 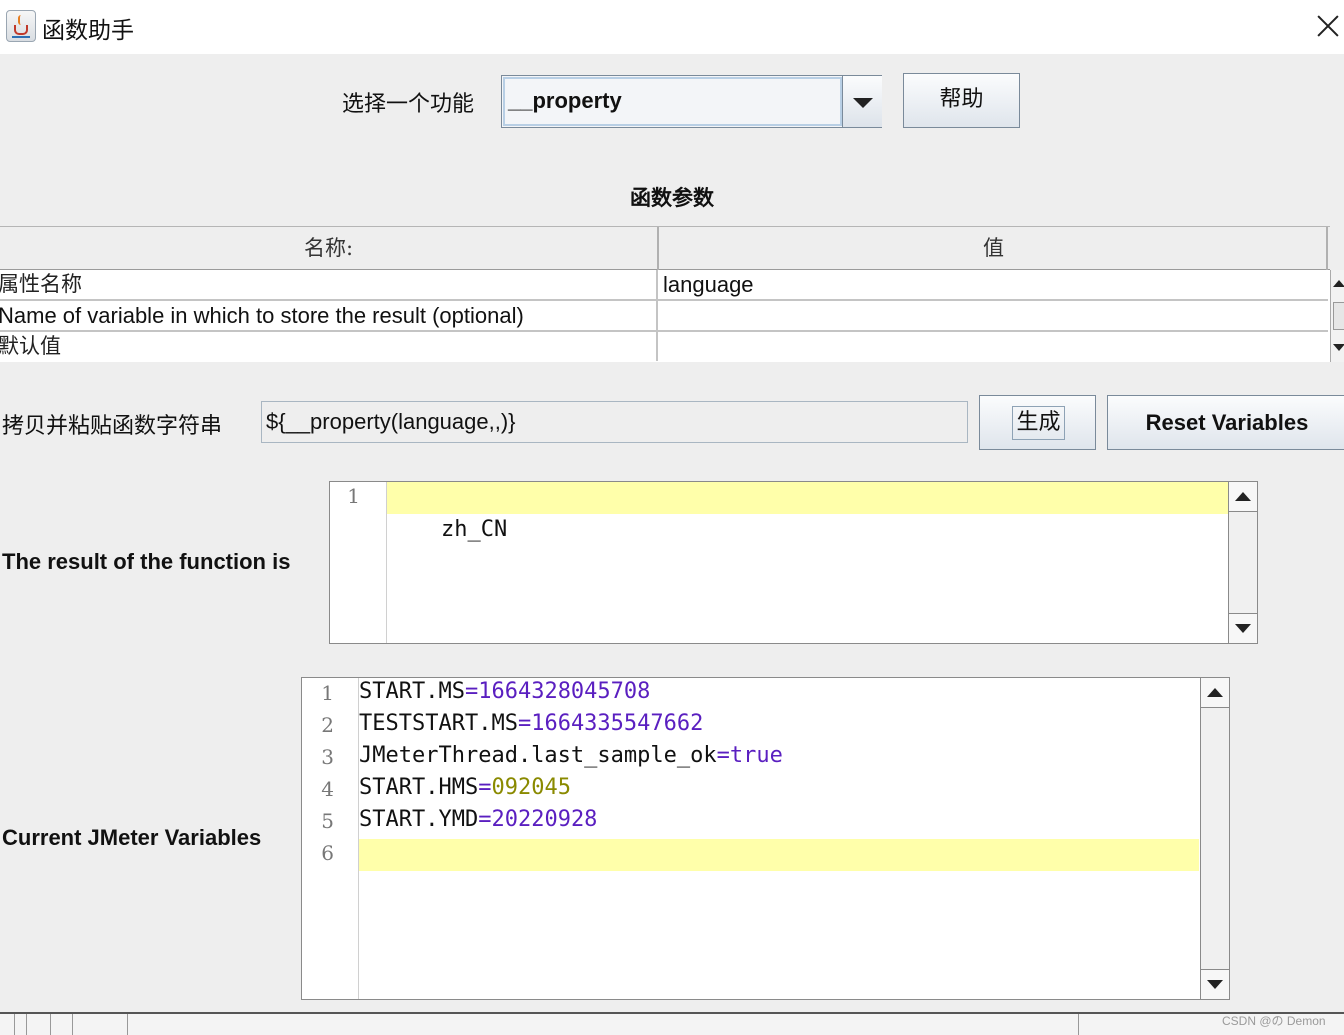 I want to click on variables-scrollbar, so click(x=1214, y=838).